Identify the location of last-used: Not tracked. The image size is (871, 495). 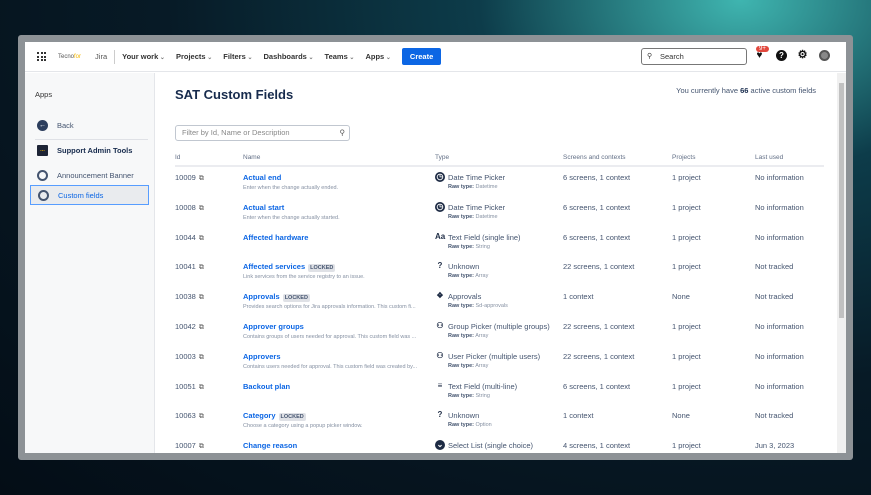
(774, 297).